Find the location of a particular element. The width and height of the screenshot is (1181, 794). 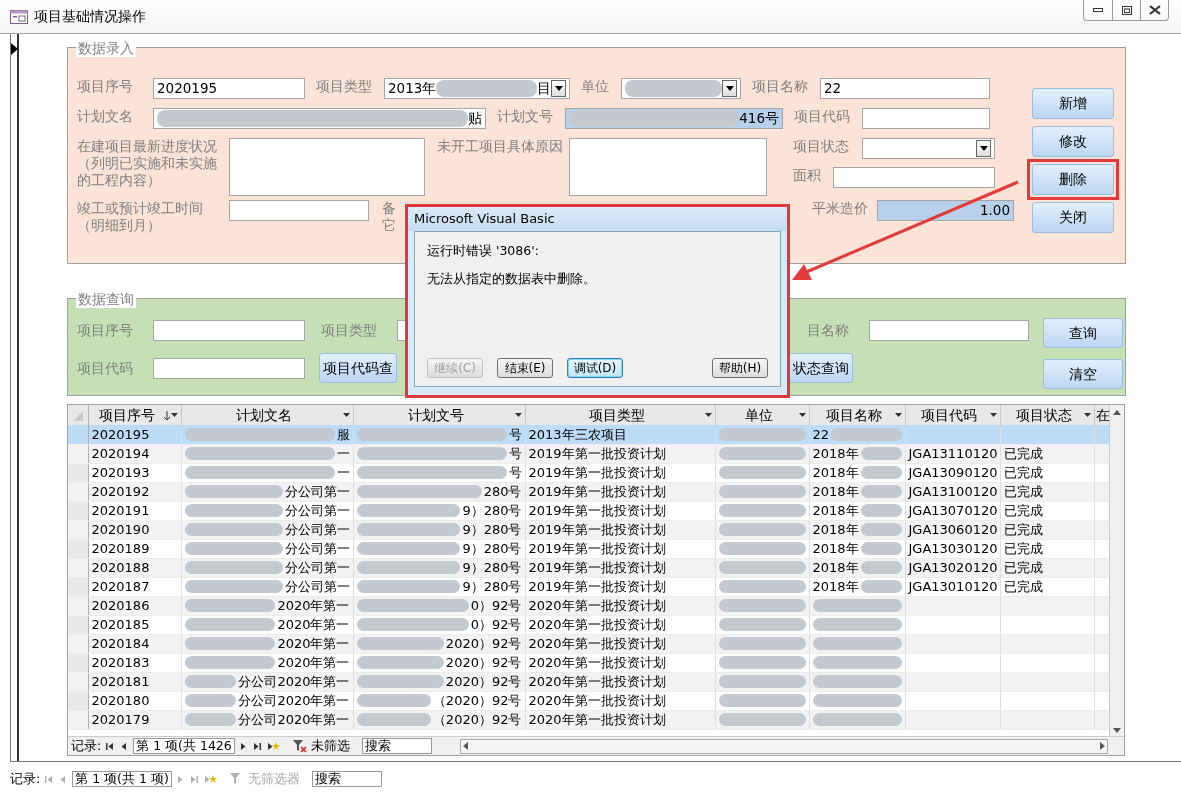

dialog-button: 结束(E) is located at coordinates (525, 368).